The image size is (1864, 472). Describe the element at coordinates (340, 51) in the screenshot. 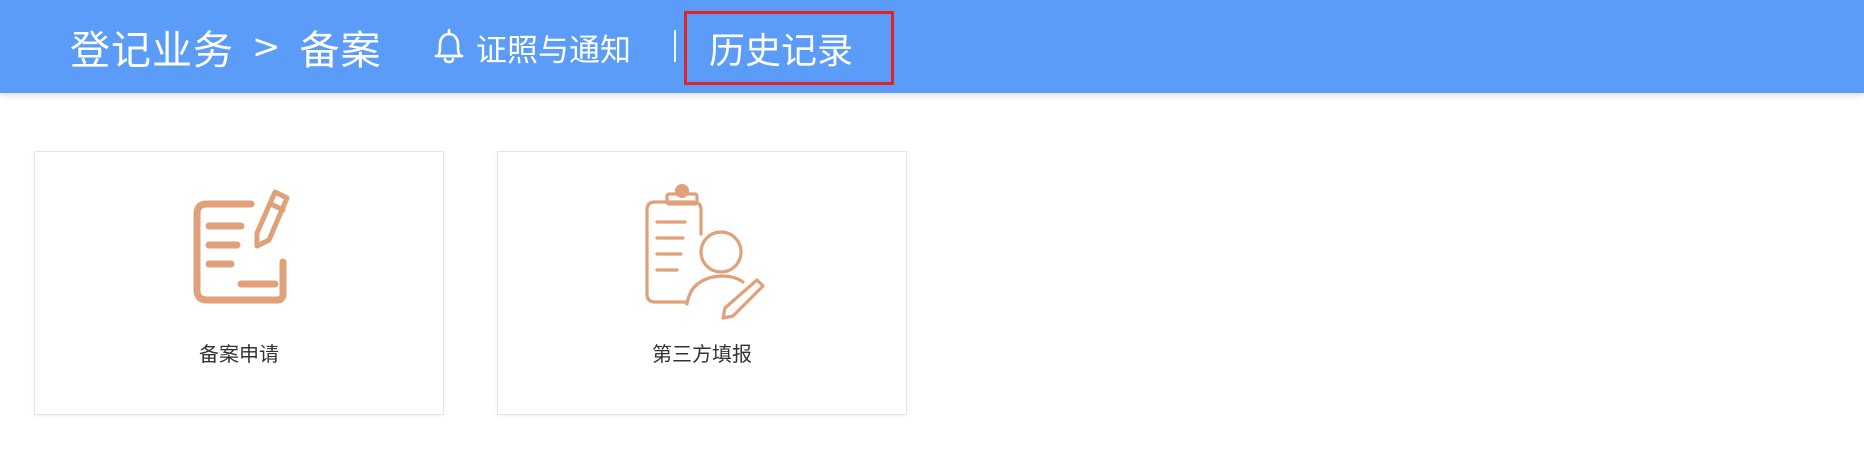

I see `breadcrumb-current: 备案` at that location.